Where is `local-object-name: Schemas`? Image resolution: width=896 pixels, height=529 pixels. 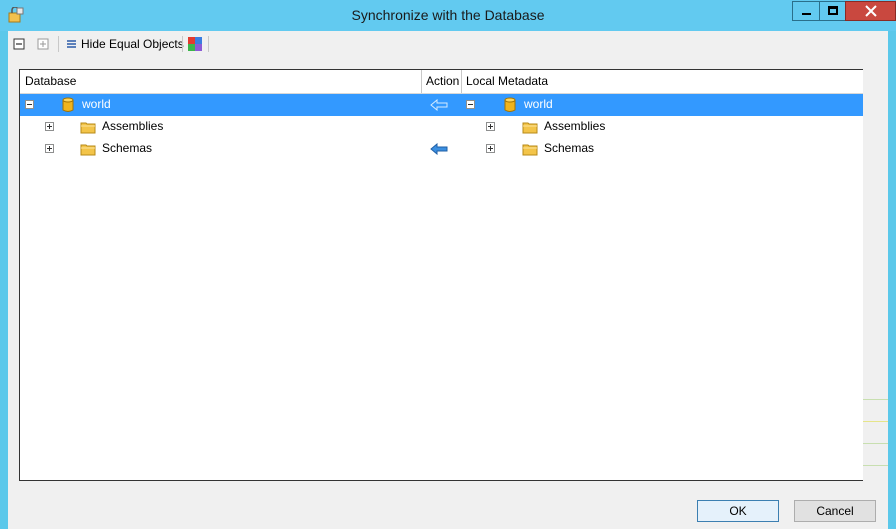 local-object-name: Schemas is located at coordinates (569, 148).